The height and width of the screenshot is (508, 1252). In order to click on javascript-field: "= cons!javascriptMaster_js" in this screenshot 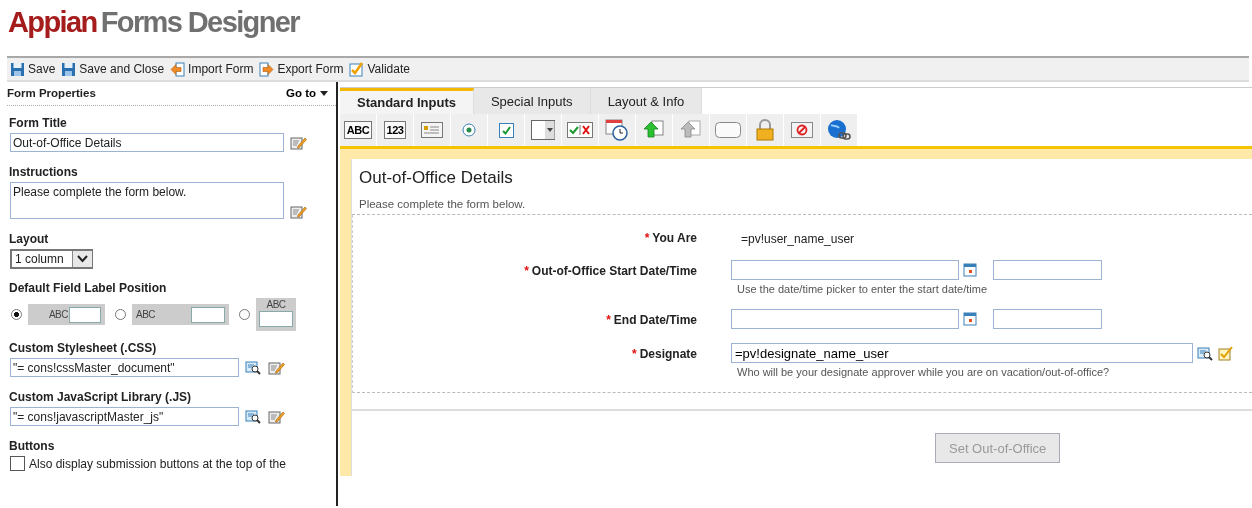, I will do `click(124, 416)`.